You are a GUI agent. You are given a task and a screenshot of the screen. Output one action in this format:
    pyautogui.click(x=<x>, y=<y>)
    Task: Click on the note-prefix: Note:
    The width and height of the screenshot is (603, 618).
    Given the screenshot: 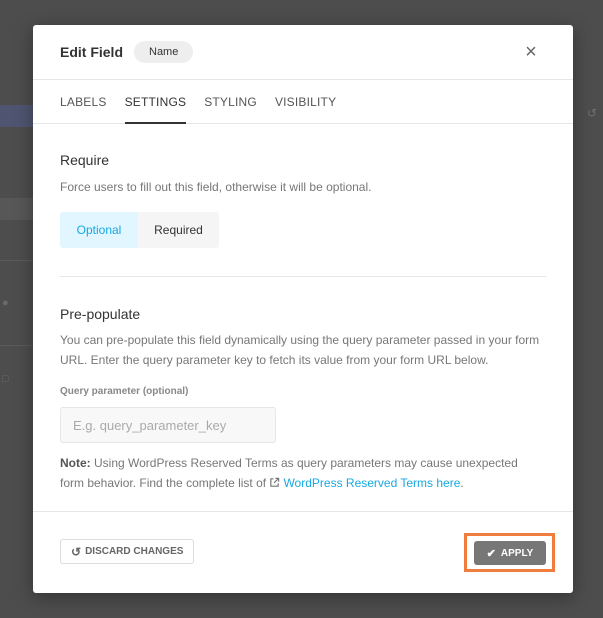 What is the action you would take?
    pyautogui.click(x=75, y=463)
    